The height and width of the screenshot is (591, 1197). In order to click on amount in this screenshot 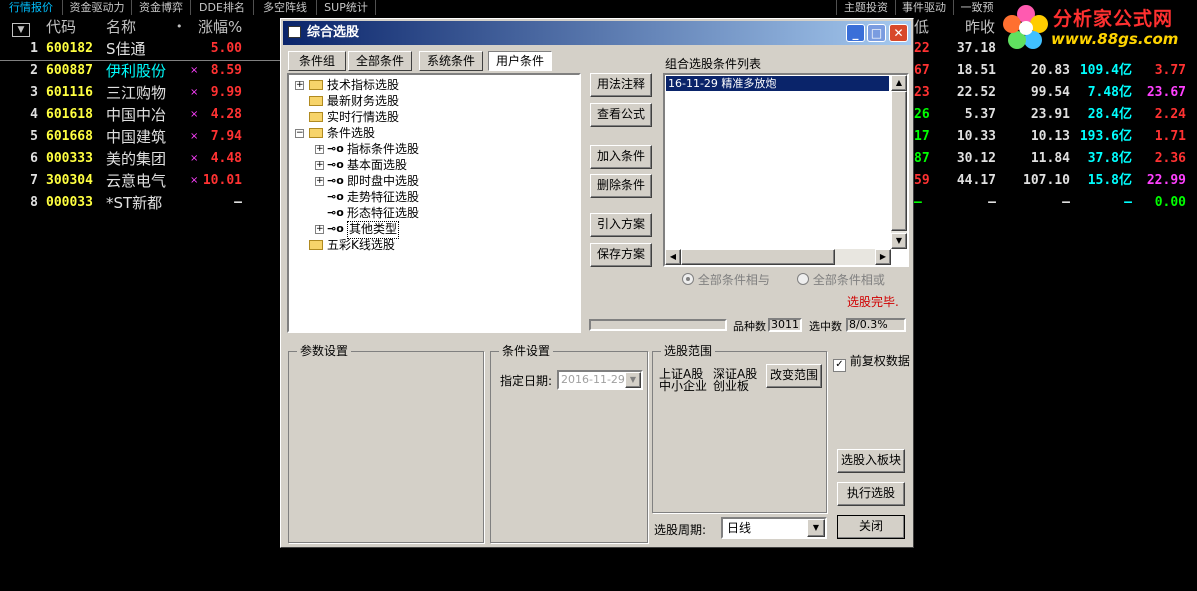, I will do `click(1103, 49)`.